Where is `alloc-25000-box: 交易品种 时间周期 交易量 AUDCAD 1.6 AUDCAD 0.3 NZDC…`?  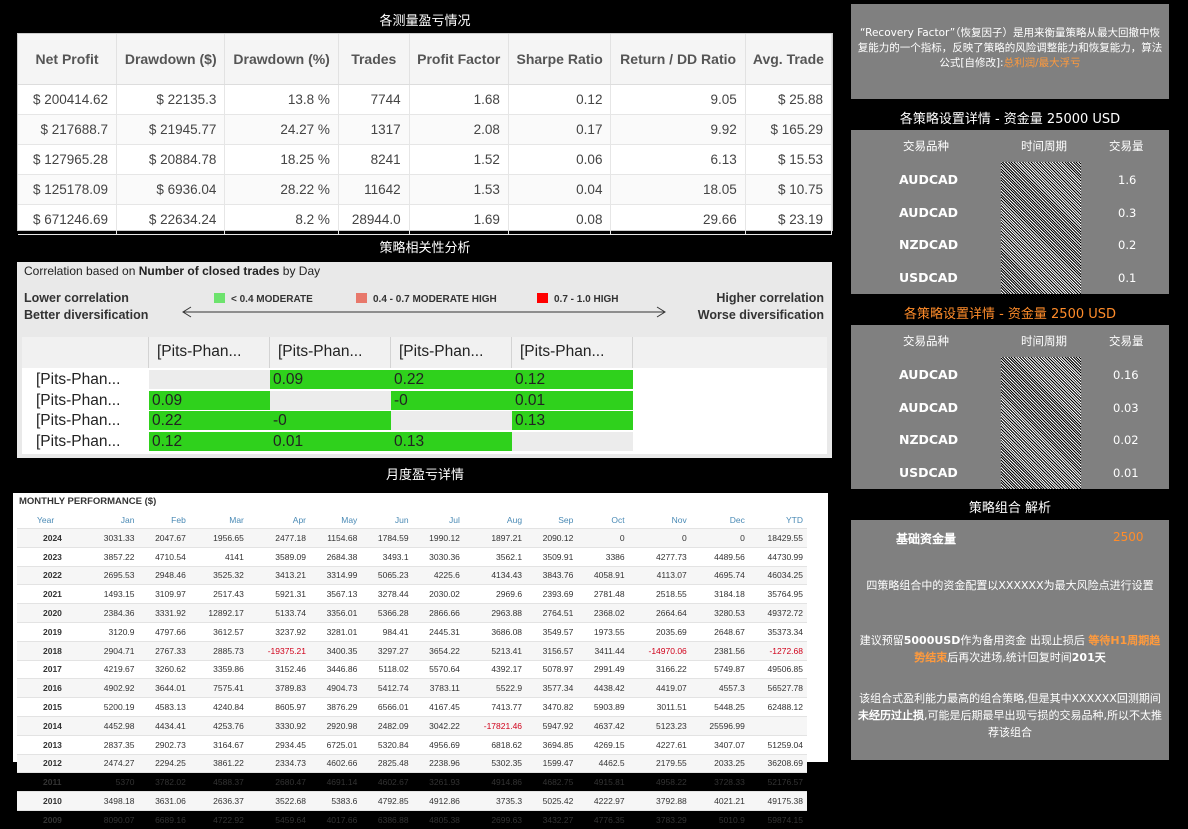
alloc-25000-box: 交易品种 时间周期 交易量 AUDCAD 1.6 AUDCAD 0.3 NZDC… is located at coordinates (1010, 212).